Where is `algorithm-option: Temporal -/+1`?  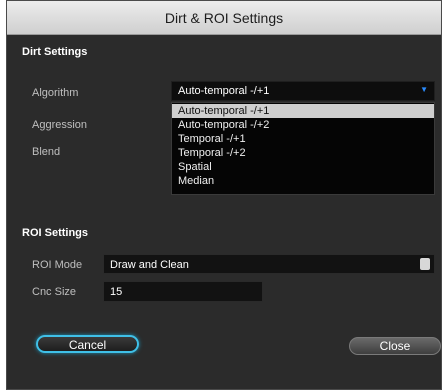
algorithm-option: Temporal -/+1 is located at coordinates (303, 139).